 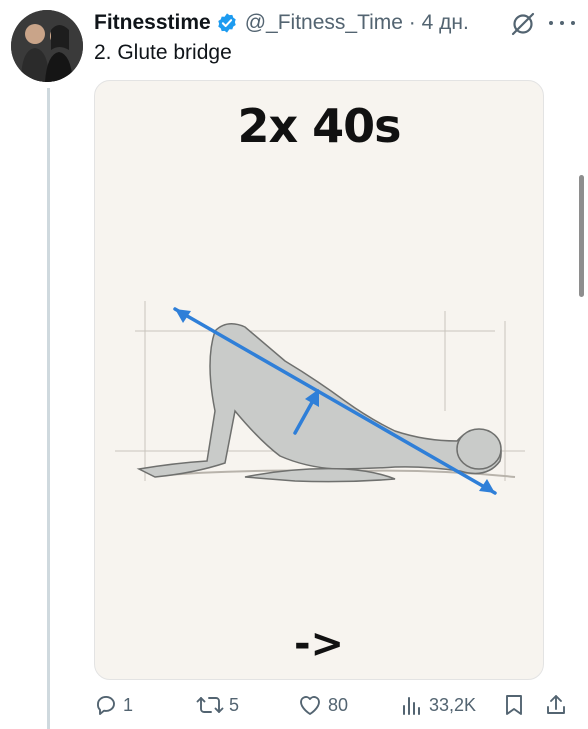 What do you see at coordinates (322, 705) in the screenshot?
I see `like-button: 80` at bounding box center [322, 705].